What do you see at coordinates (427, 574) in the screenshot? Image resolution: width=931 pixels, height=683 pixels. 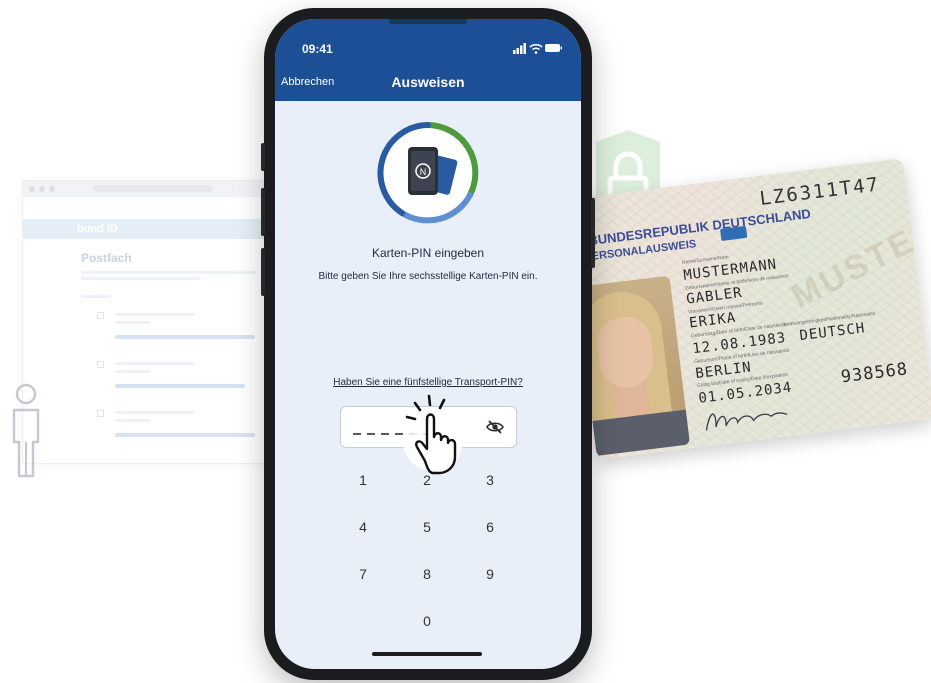 I see `keypad-key-8: 8` at bounding box center [427, 574].